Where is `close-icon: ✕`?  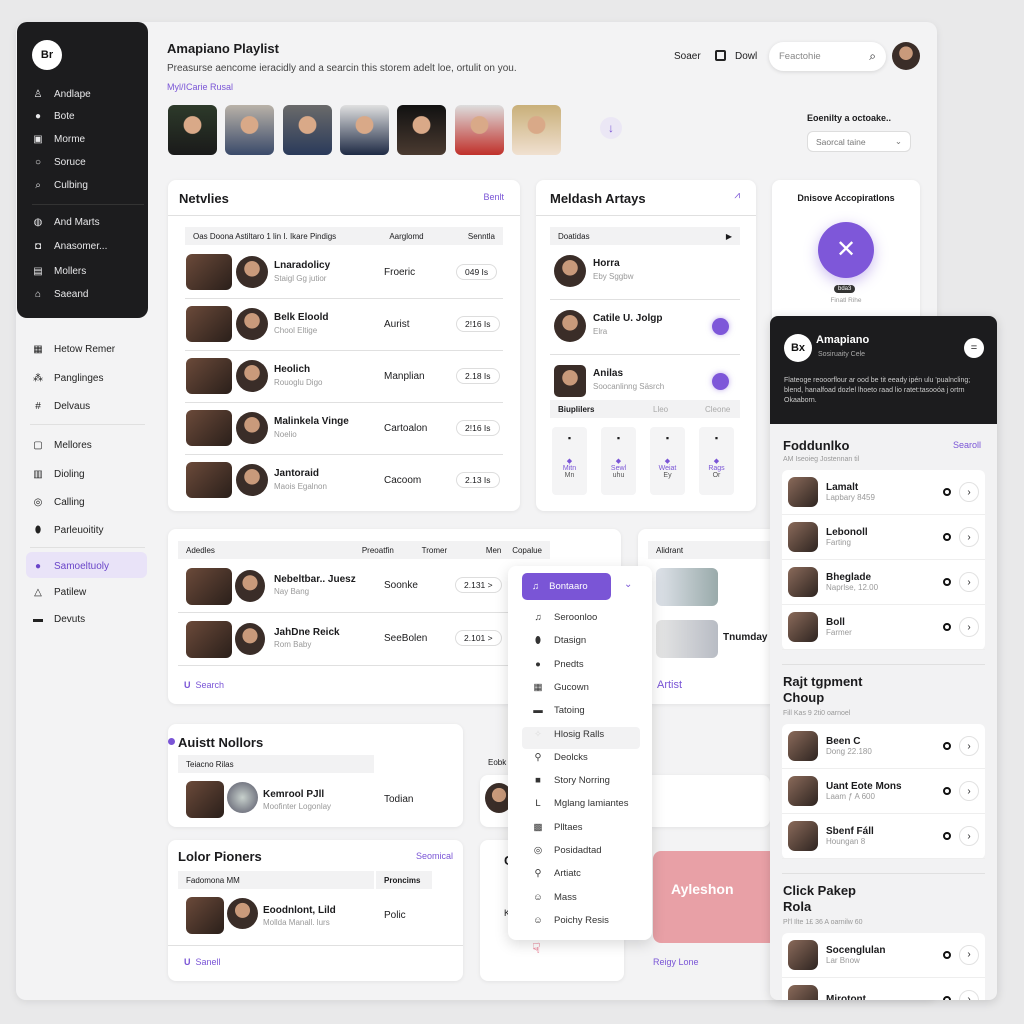
close-icon: ✕ is located at coordinates (846, 250).